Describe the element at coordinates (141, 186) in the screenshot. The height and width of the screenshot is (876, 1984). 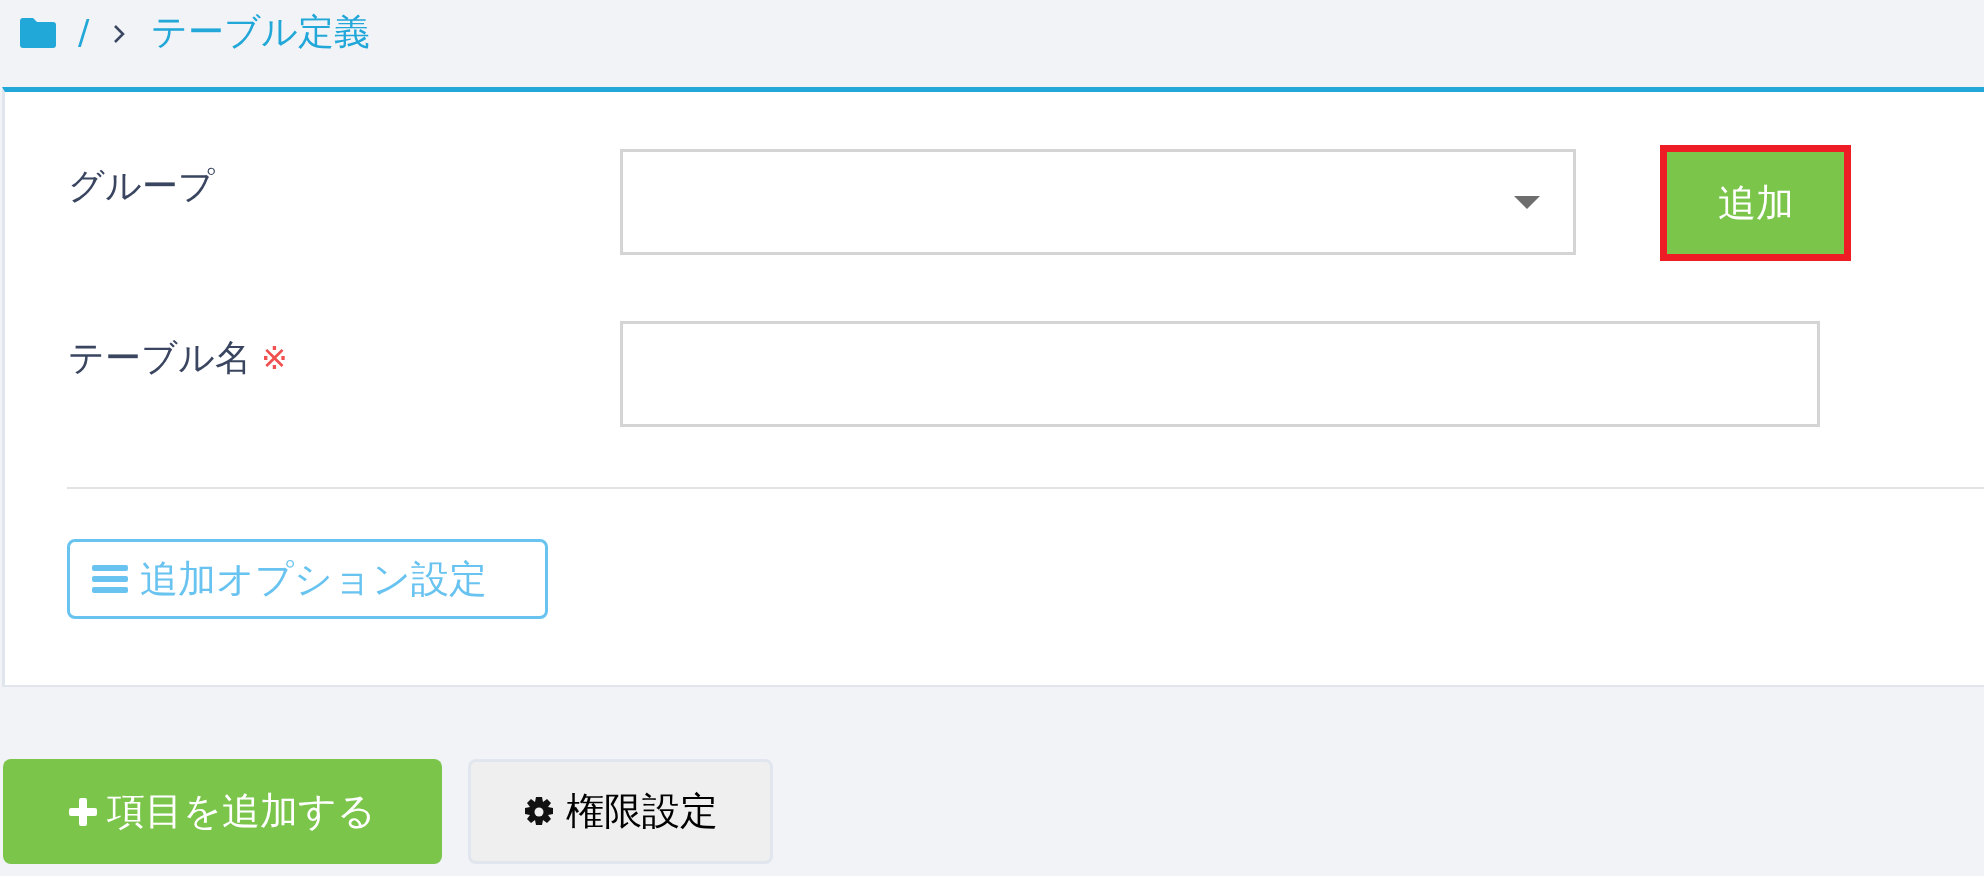
I see `field-label: グループ` at that location.